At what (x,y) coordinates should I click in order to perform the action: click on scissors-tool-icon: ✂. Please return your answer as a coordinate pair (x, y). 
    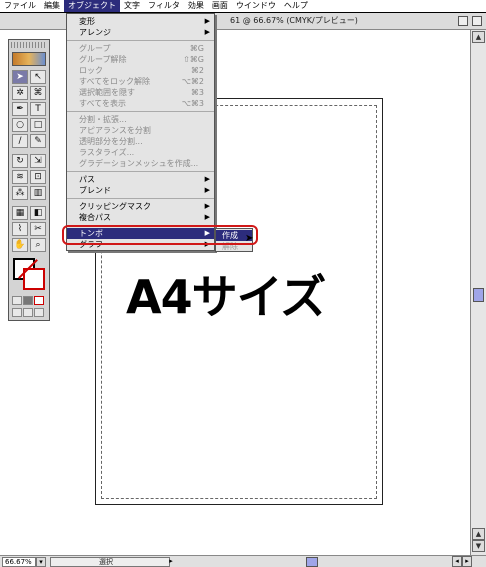
    Looking at the image, I should click on (38, 229).